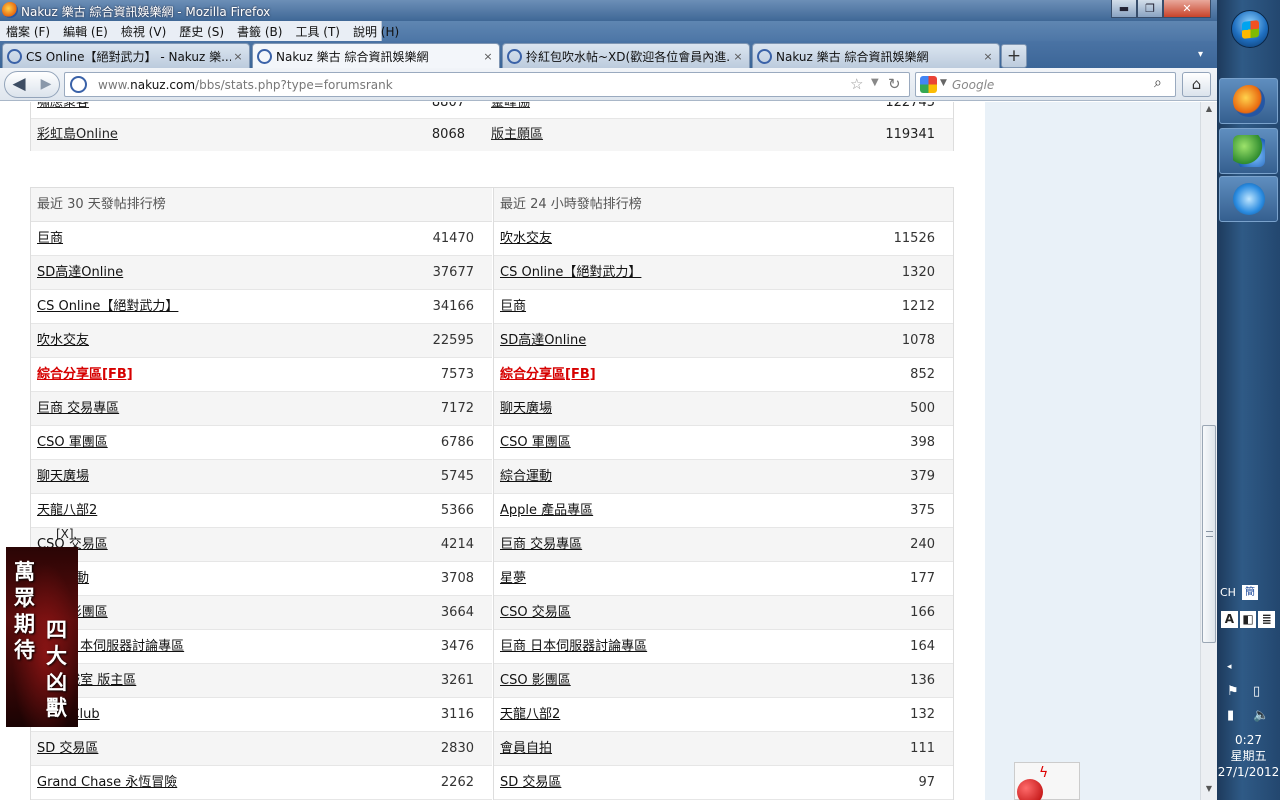 This screenshot has width=1280, height=800. I want to click on forward-button: ▶, so click(46, 84).